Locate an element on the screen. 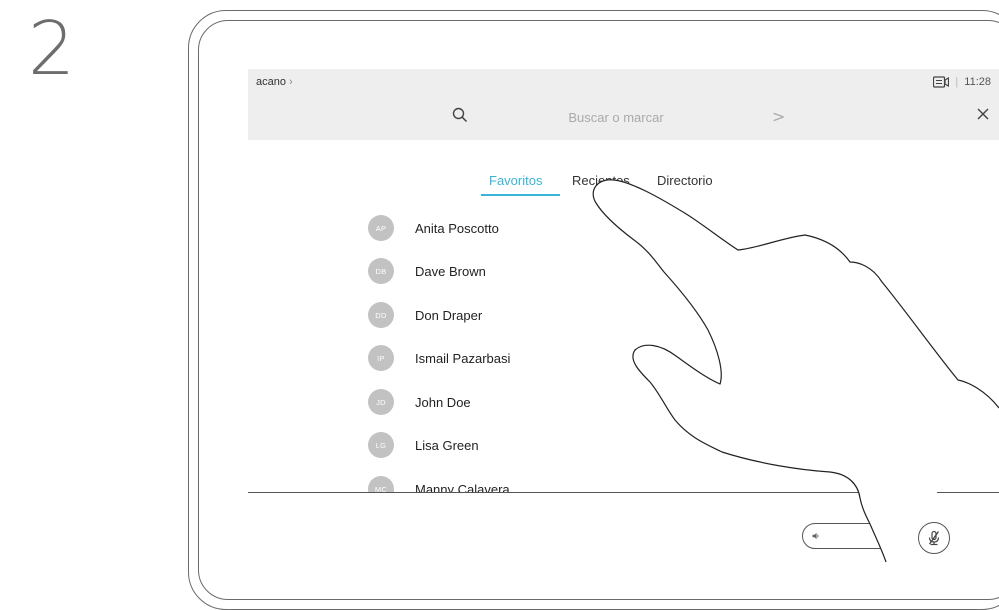 The width and height of the screenshot is (999, 610). search-bar is located at coordinates (604, 116).